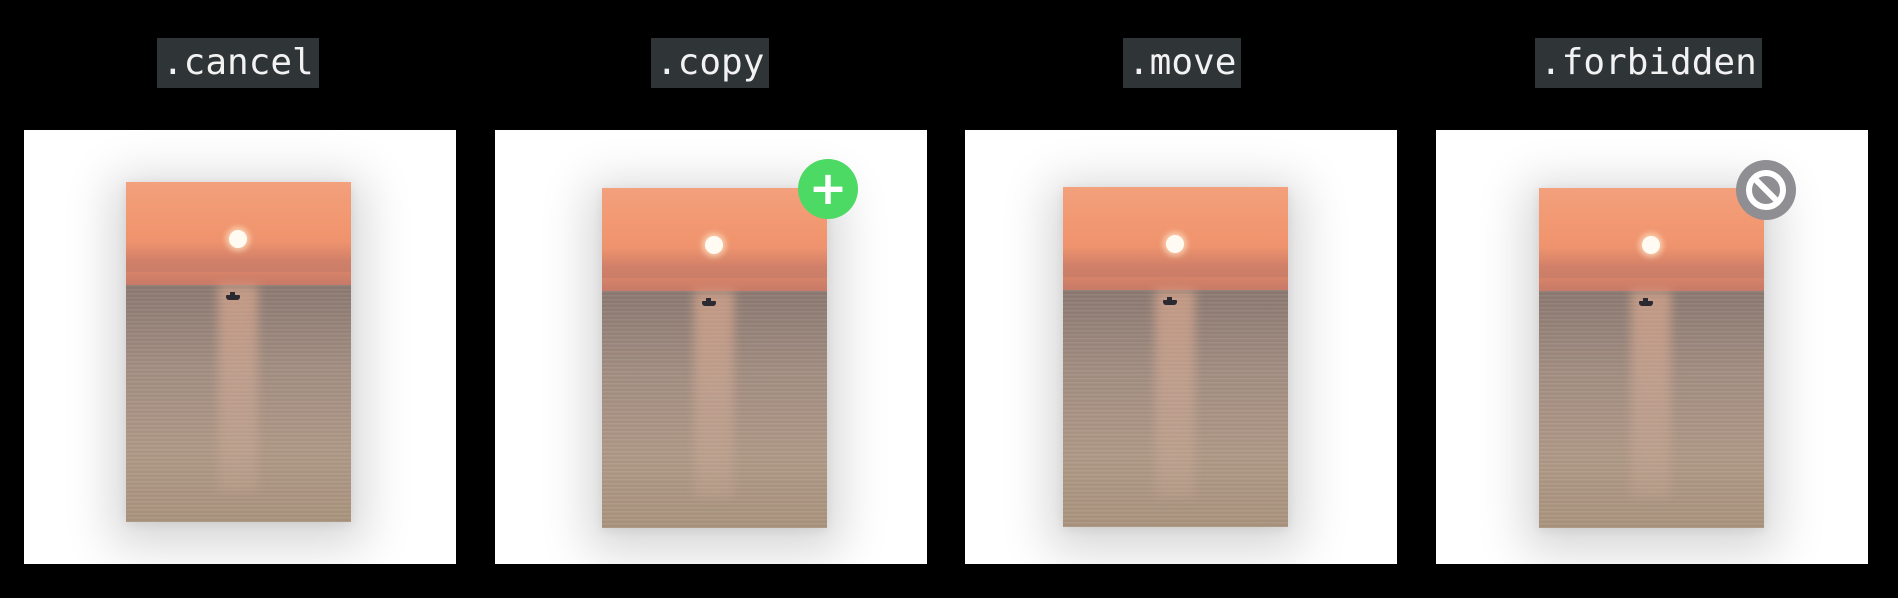 The width and height of the screenshot is (1898, 598). I want to click on label-move: .move, so click(1182, 63).